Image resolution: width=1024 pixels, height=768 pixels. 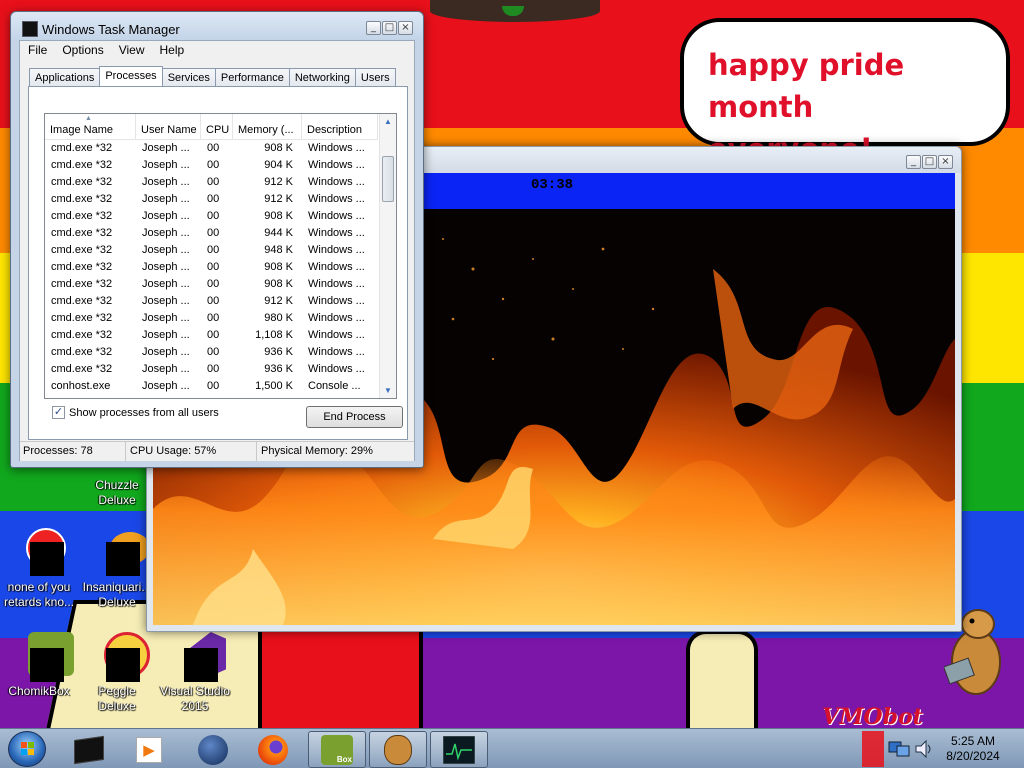 I want to click on chomikbox-icon: Box, so click(x=337, y=749).